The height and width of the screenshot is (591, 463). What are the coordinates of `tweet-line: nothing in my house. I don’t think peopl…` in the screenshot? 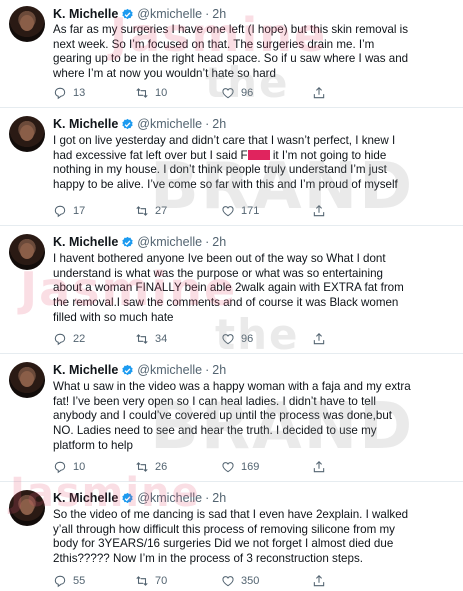 It's located at (220, 170).